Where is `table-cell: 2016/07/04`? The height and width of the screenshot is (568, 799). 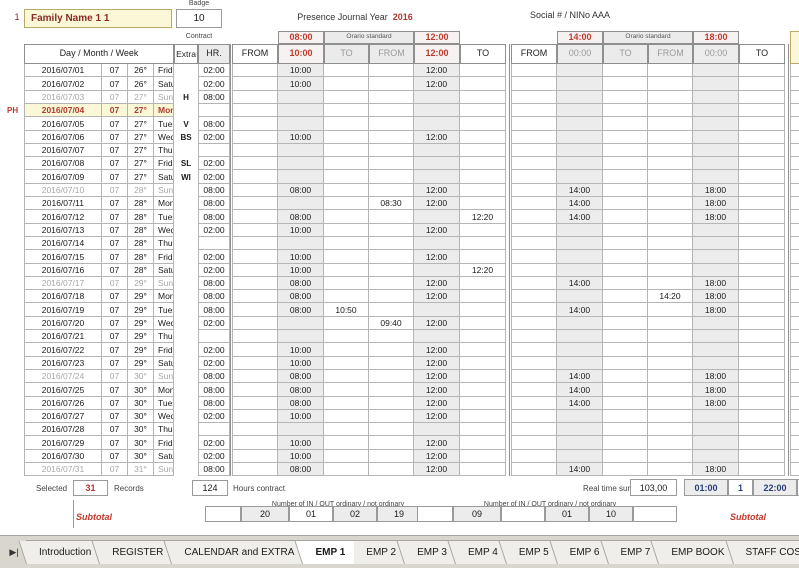
table-cell: 2016/07/04 is located at coordinates (63, 110).